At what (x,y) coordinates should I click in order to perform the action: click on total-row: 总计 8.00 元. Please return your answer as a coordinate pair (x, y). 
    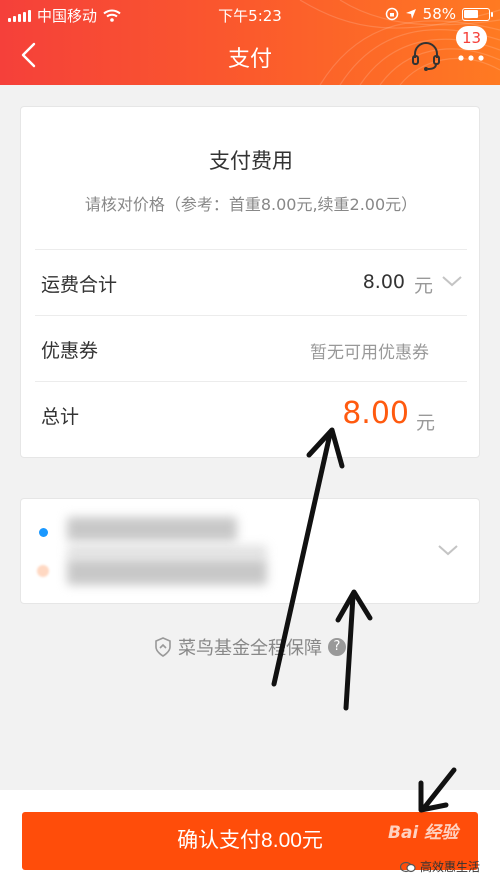
    Looking at the image, I should click on (251, 417).